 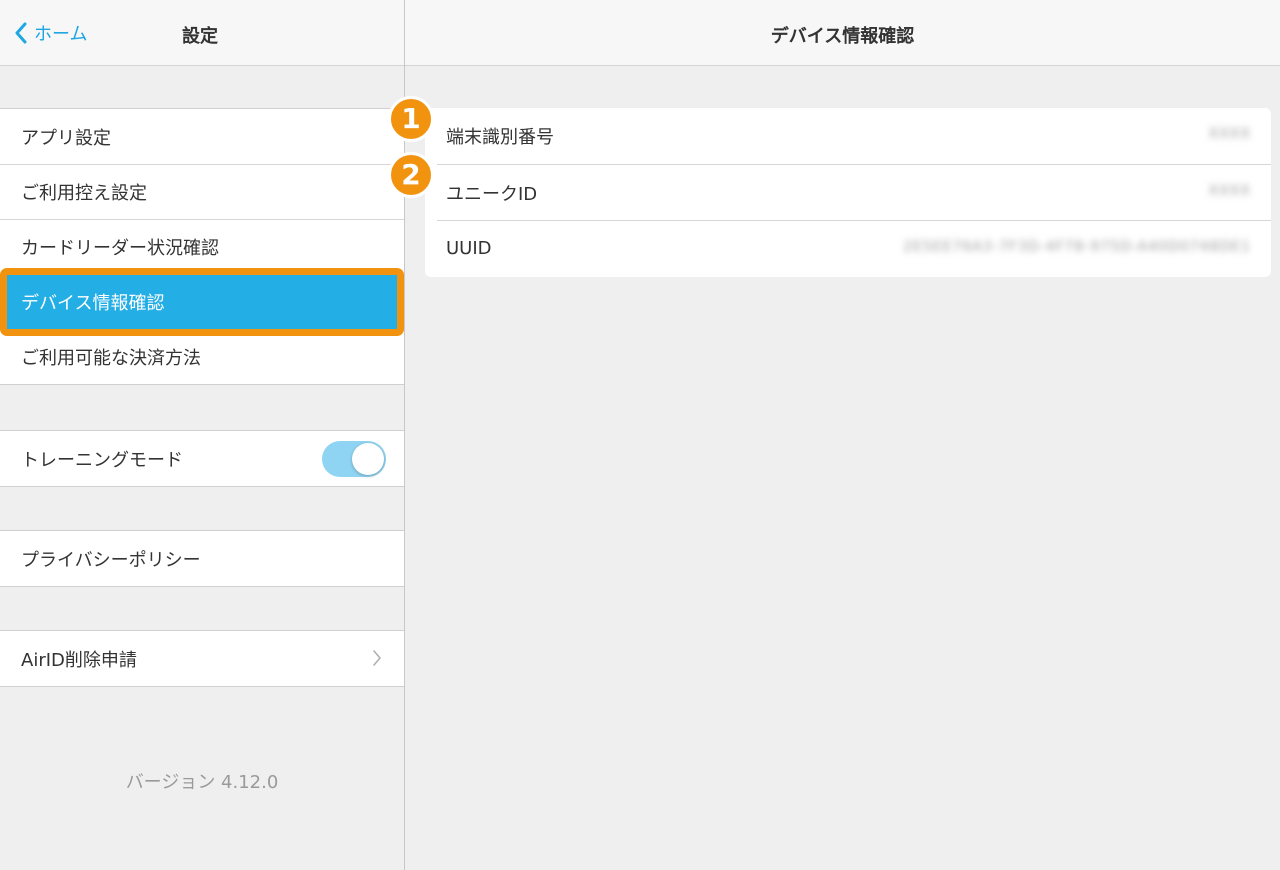 I want to click on toggle-knob, so click(x=368, y=459).